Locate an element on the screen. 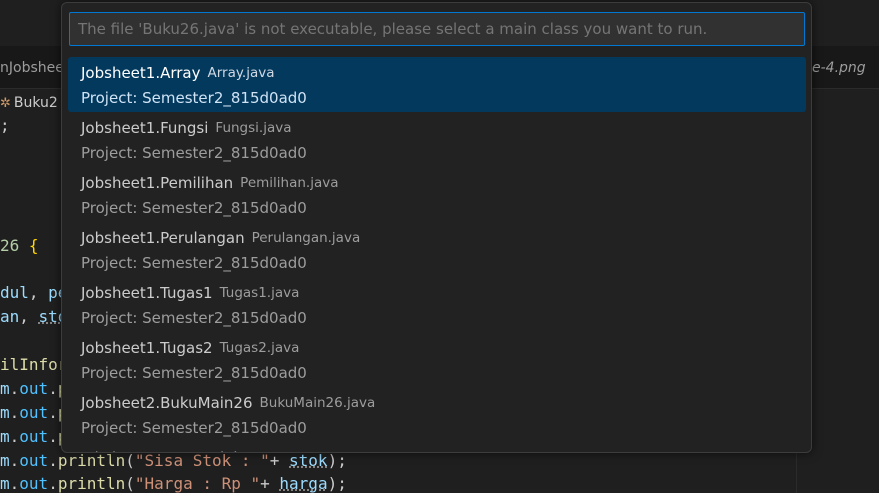 The height and width of the screenshot is (493, 879). main-class-label: Jobsheet1.Tugas2 is located at coordinates (147, 348).